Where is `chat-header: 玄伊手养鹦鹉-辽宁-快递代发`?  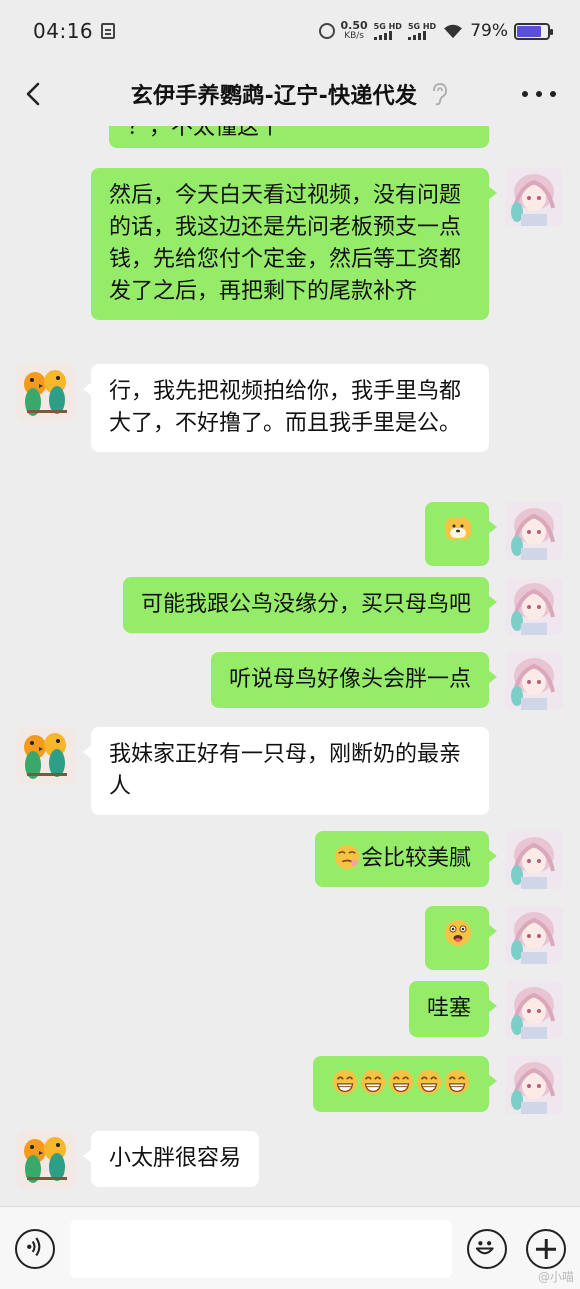 chat-header: 玄伊手养鹦鹉-辽宁-快递代发 is located at coordinates (290, 94).